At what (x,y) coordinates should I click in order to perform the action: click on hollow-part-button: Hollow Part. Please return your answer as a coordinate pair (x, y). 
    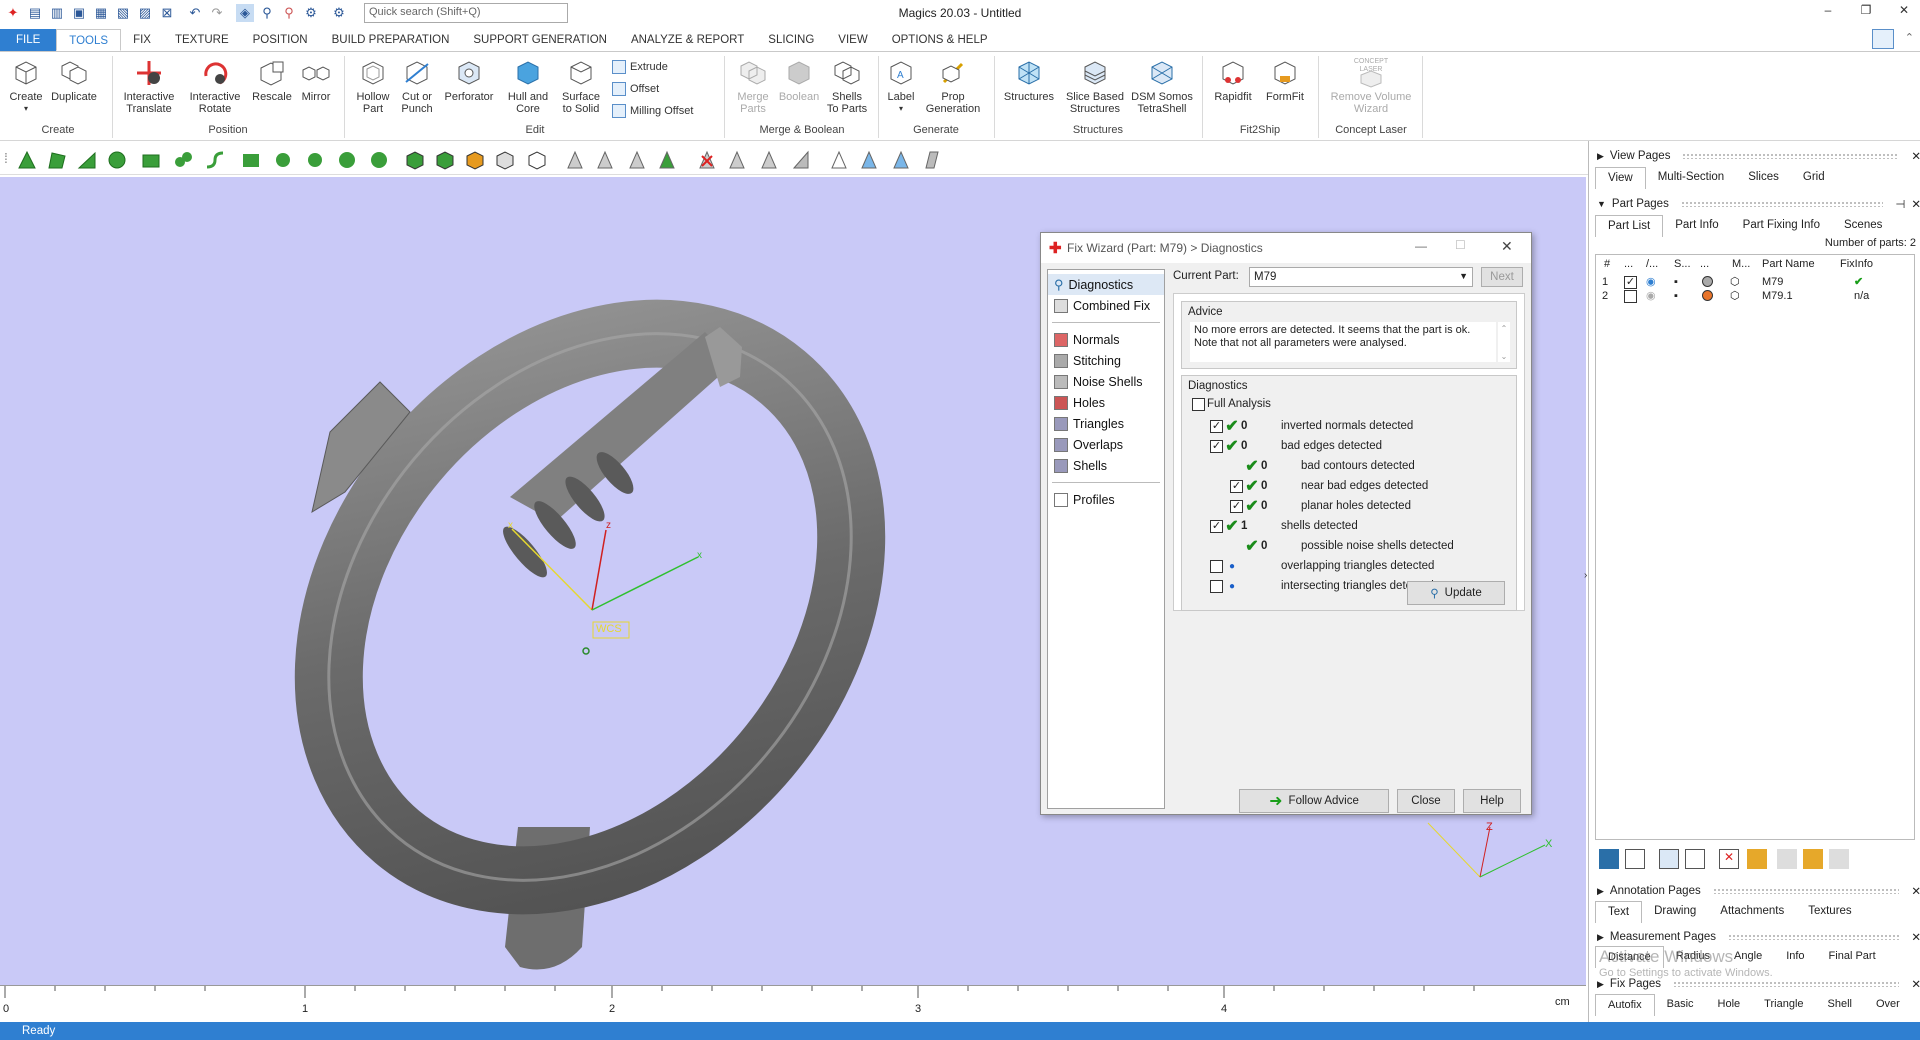
    Looking at the image, I should click on (373, 86).